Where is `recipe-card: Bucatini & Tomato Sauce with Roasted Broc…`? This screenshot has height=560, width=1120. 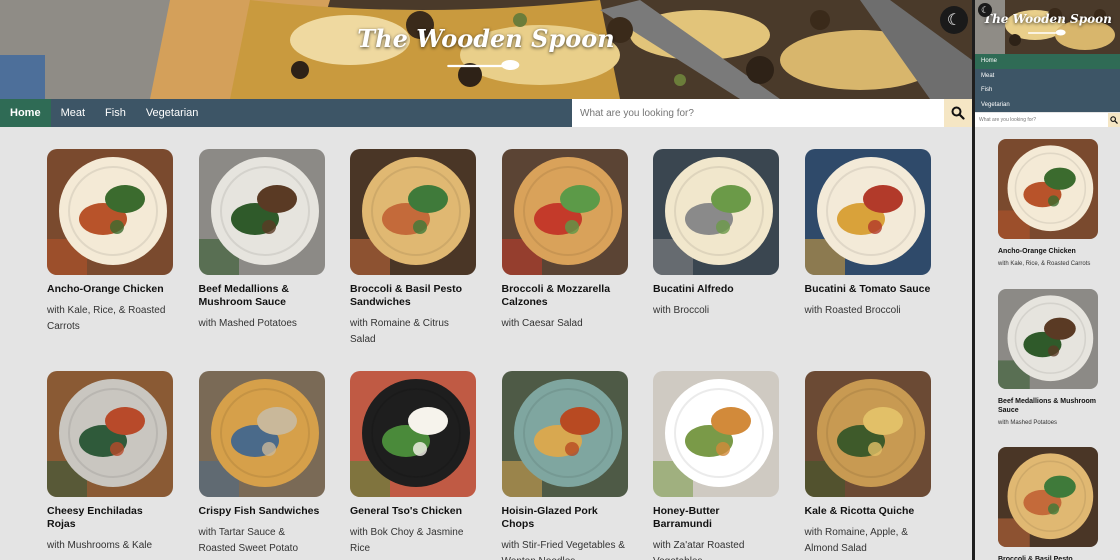
recipe-card: Bucatini & Tomato Sauce with Roasted Broc… is located at coordinates (867, 234).